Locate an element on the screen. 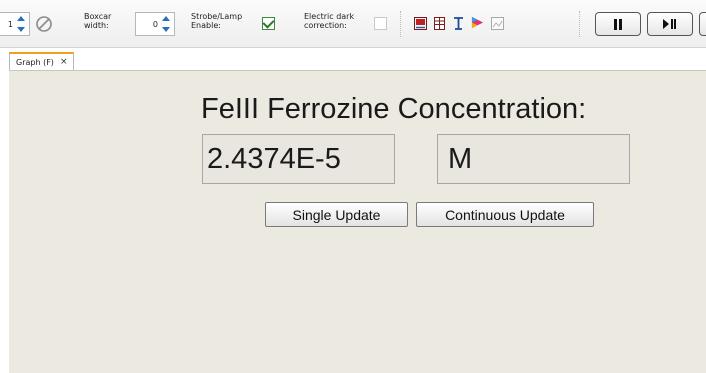 Image resolution: width=706 pixels, height=373 pixels. table-icon is located at coordinates (439, 23).